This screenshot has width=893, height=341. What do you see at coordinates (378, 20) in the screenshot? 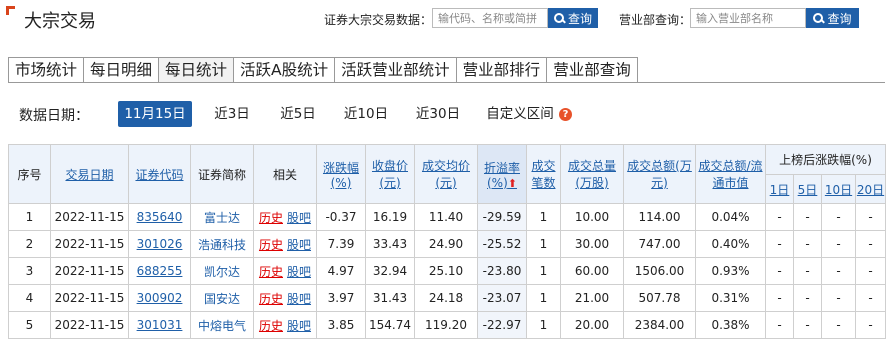
I see `stock-search-label: 证券大宗交易数据：` at bounding box center [378, 20].